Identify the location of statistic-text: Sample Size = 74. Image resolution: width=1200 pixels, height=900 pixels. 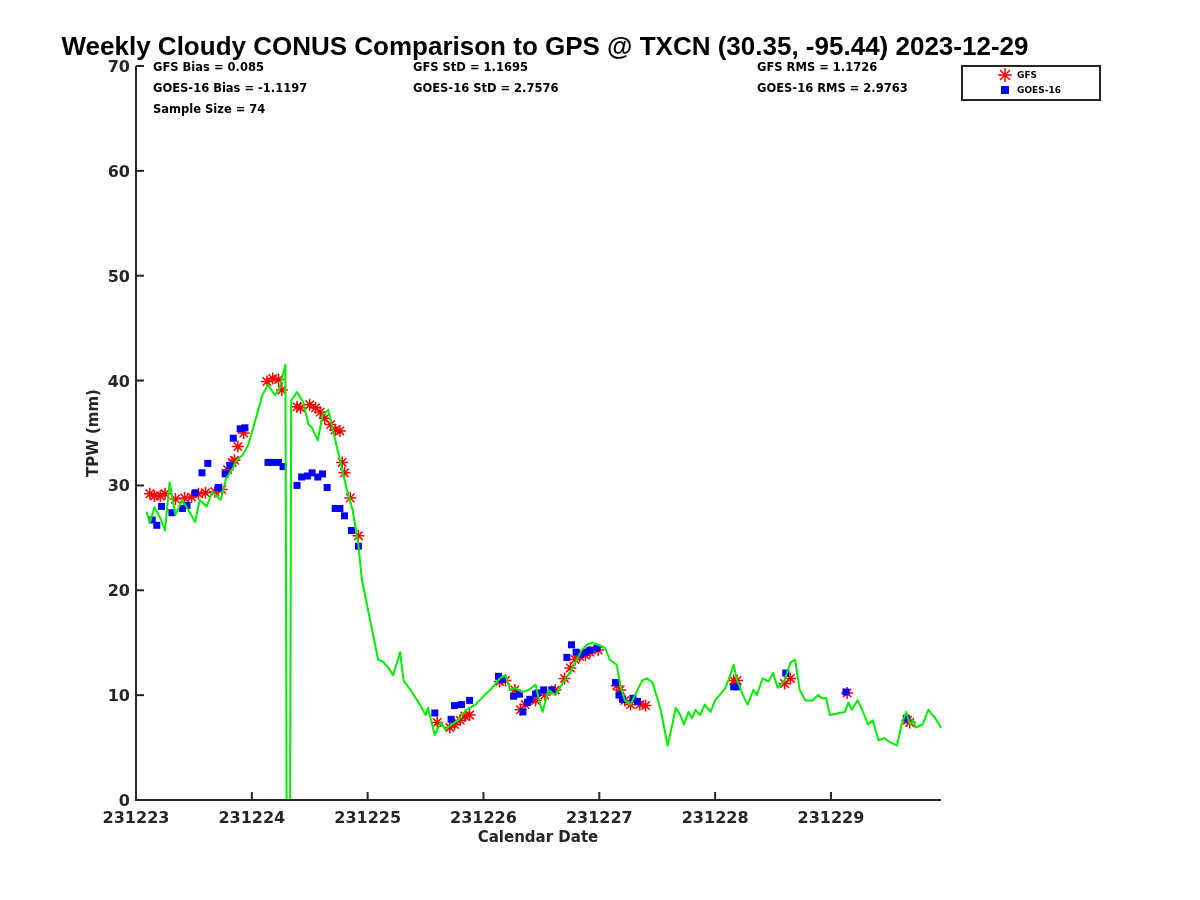
(209, 109).